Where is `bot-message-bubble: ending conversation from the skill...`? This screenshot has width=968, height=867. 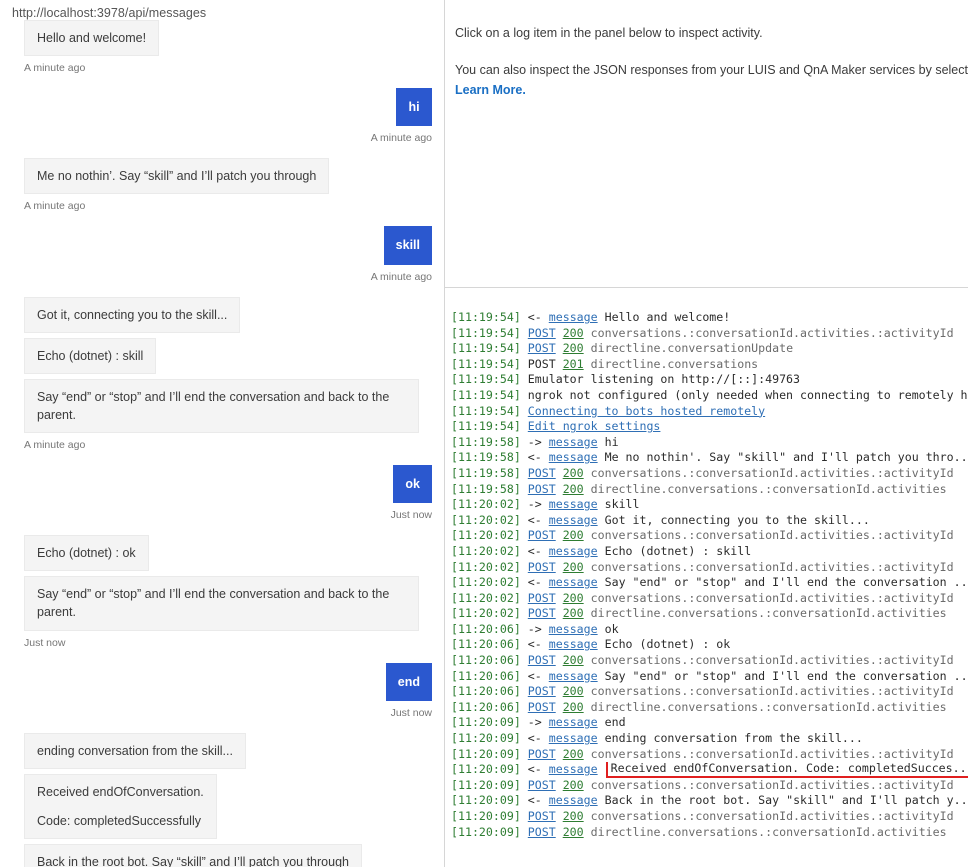
bot-message-bubble: ending conversation from the skill... is located at coordinates (135, 750).